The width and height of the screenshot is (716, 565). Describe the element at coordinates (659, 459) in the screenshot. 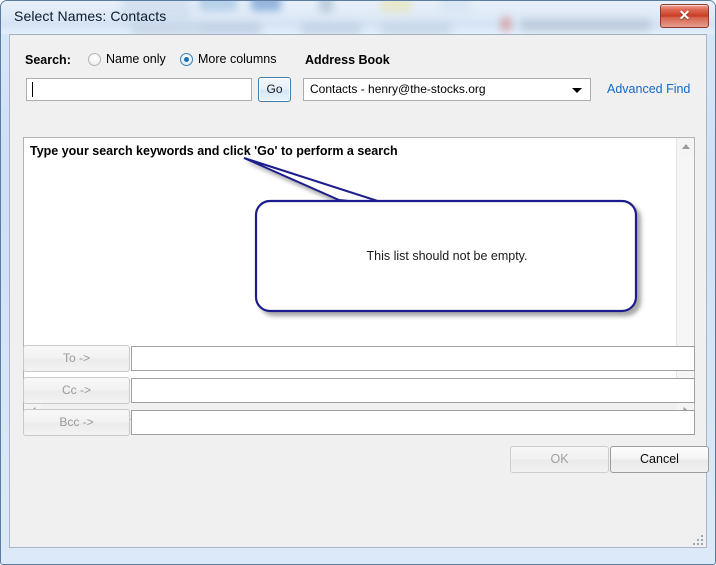

I see `cancel-button: Cancel` at that location.